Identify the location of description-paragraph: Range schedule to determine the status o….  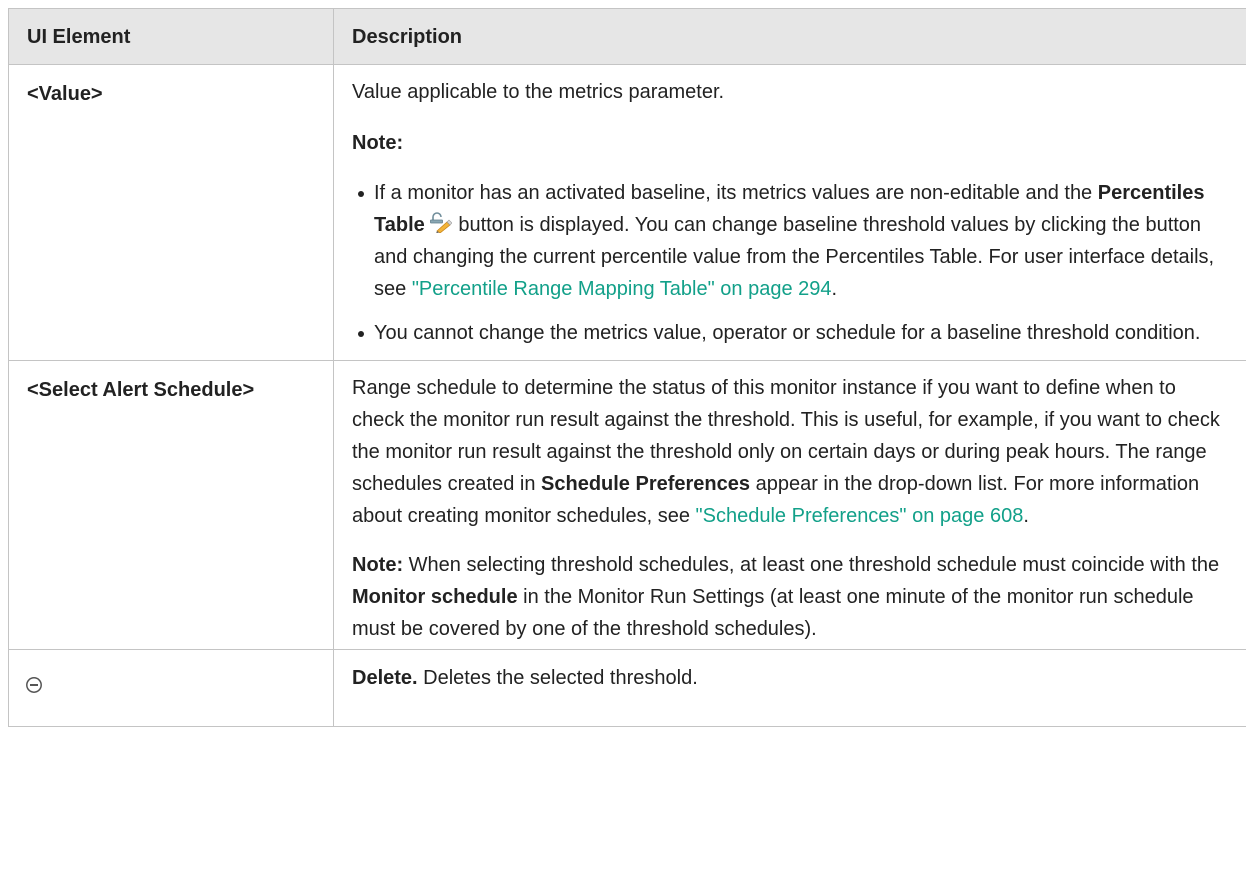
(790, 452).